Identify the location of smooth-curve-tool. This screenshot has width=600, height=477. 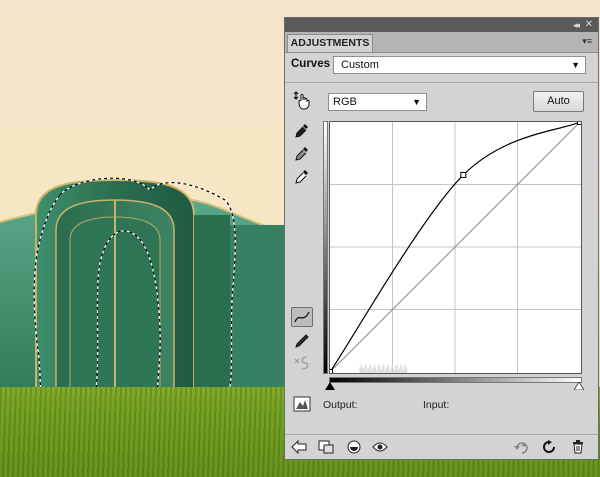
(302, 363).